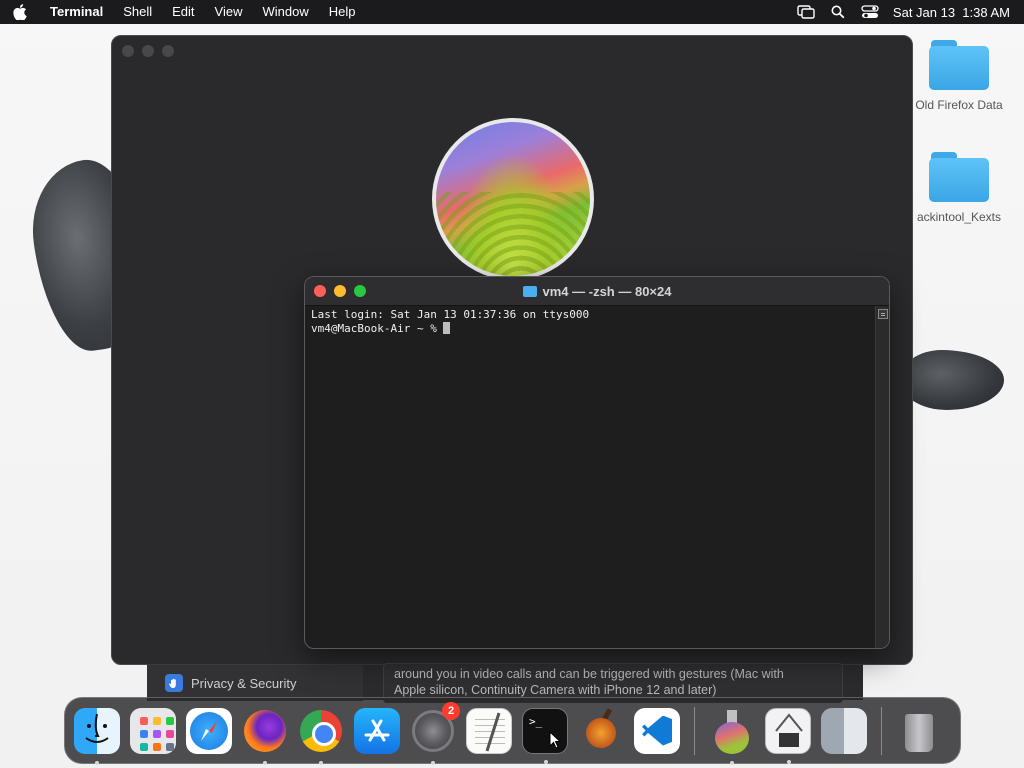 Image resolution: width=1024 pixels, height=768 pixels. I want to click on dock: 2 >_, so click(512, 731).